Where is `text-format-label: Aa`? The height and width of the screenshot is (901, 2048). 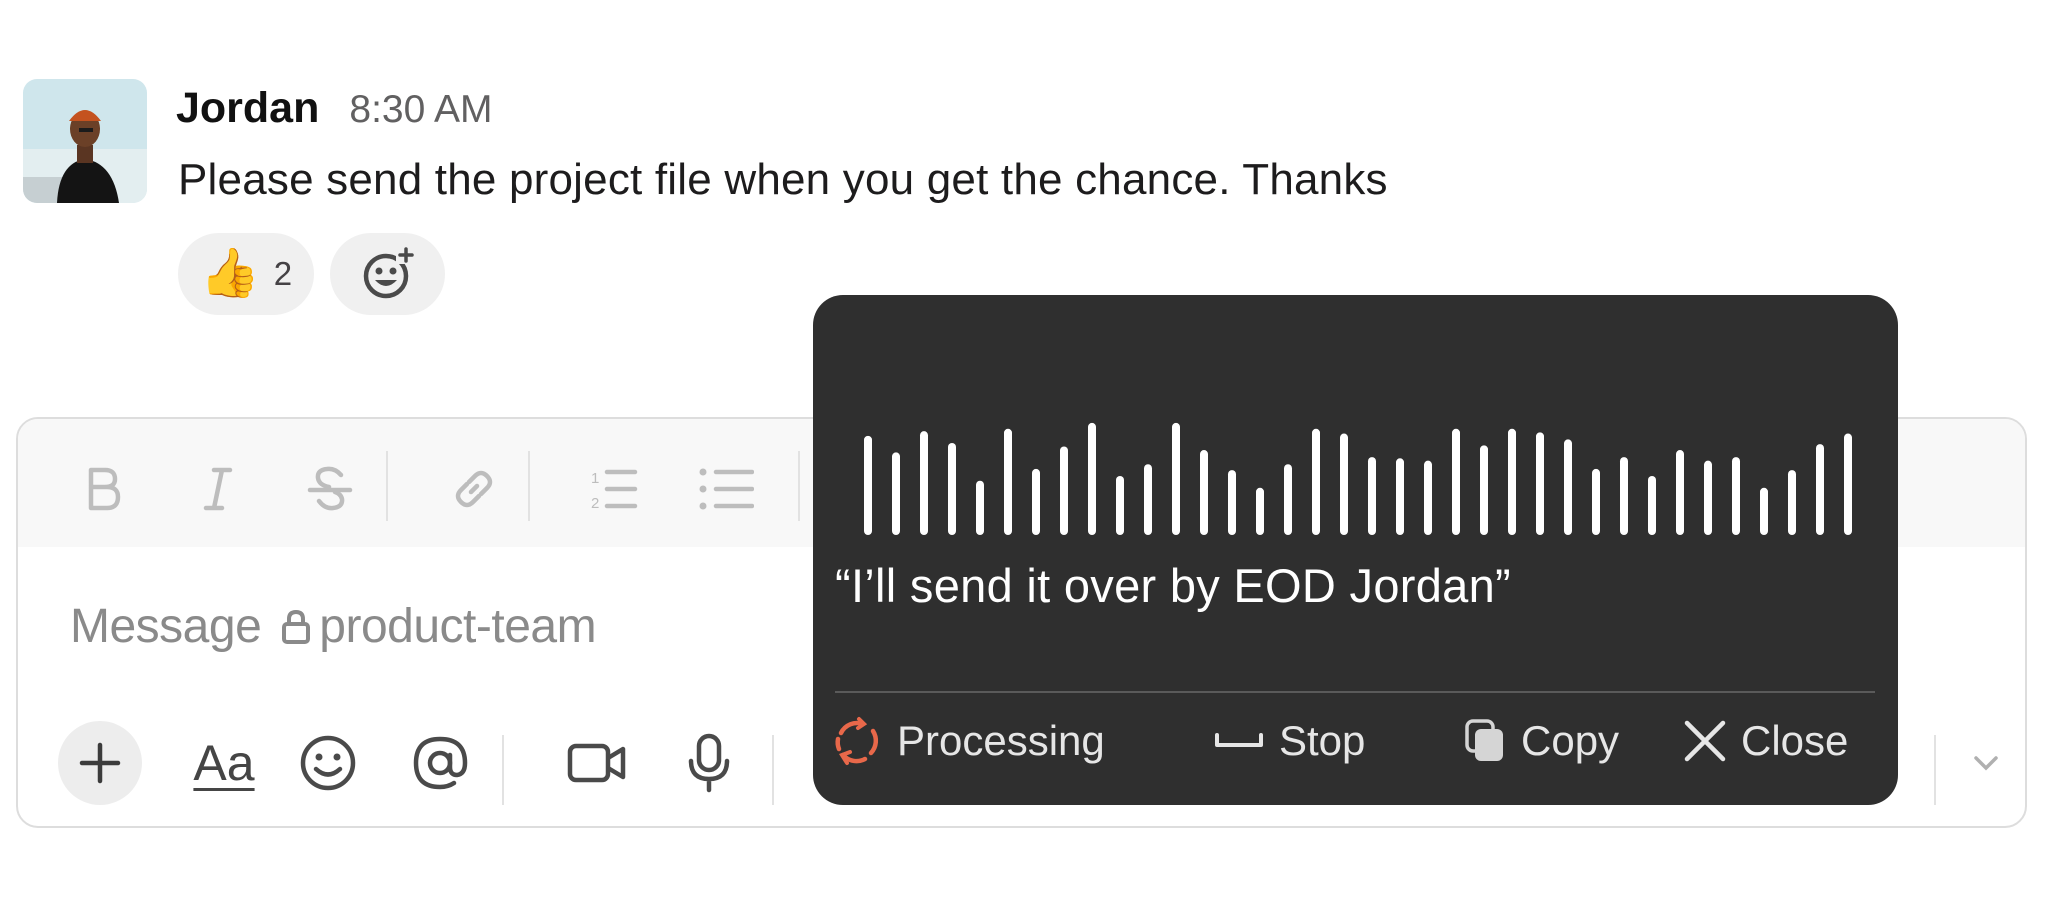
text-format-label: Aa is located at coordinates (224, 763).